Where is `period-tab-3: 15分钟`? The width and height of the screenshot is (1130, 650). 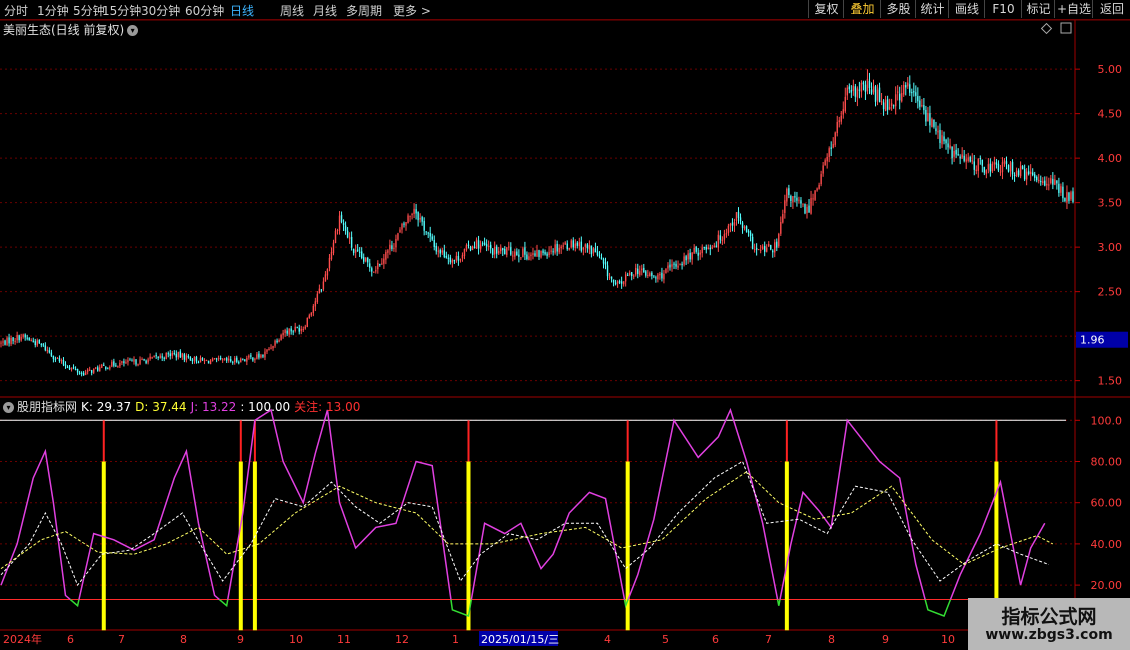 period-tab-3: 15分钟 is located at coordinates (121, 10).